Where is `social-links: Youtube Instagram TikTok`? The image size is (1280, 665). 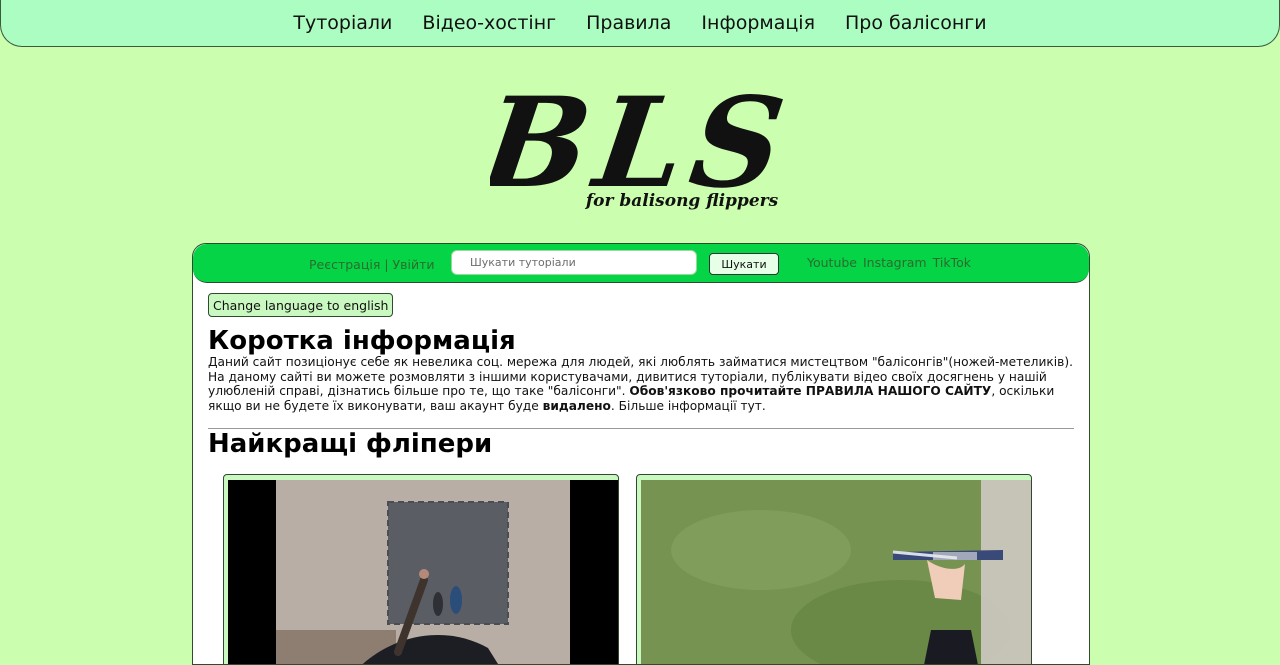
social-links: Youtube Instagram TikTok is located at coordinates (889, 262).